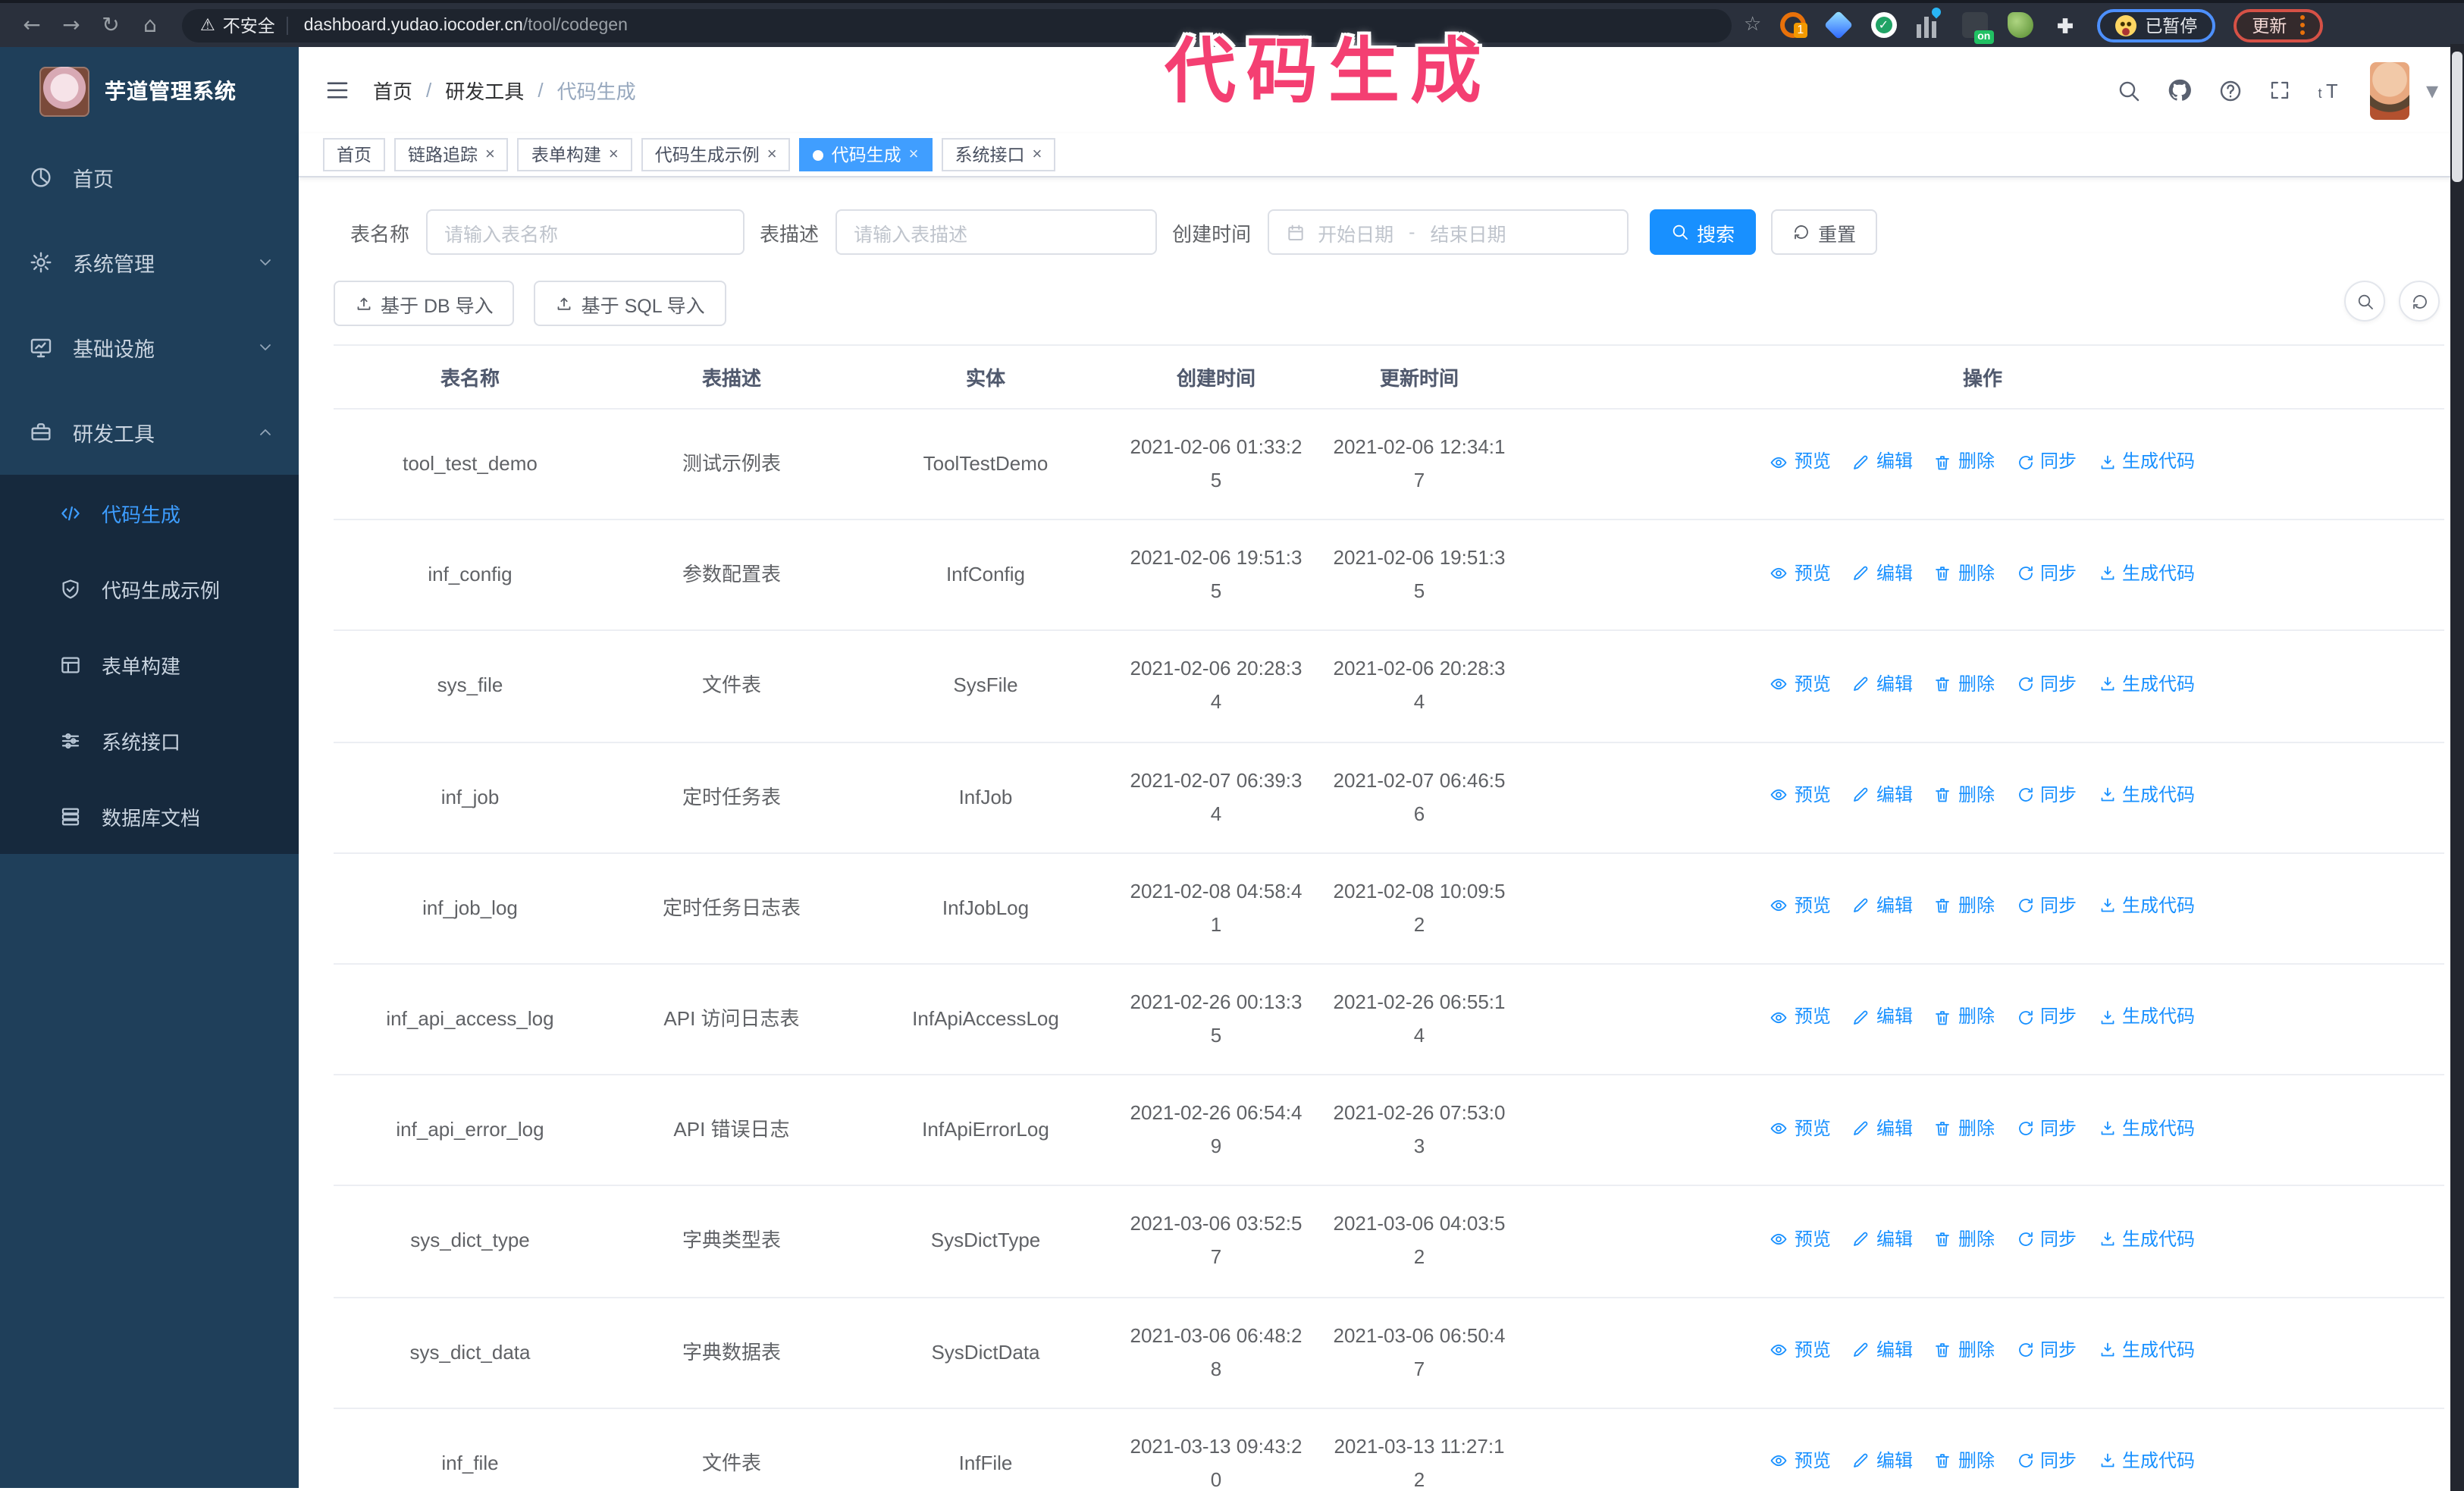 The width and height of the screenshot is (2464, 1491). What do you see at coordinates (2432, 90) in the screenshot?
I see `caret-down-icon: ▾` at bounding box center [2432, 90].